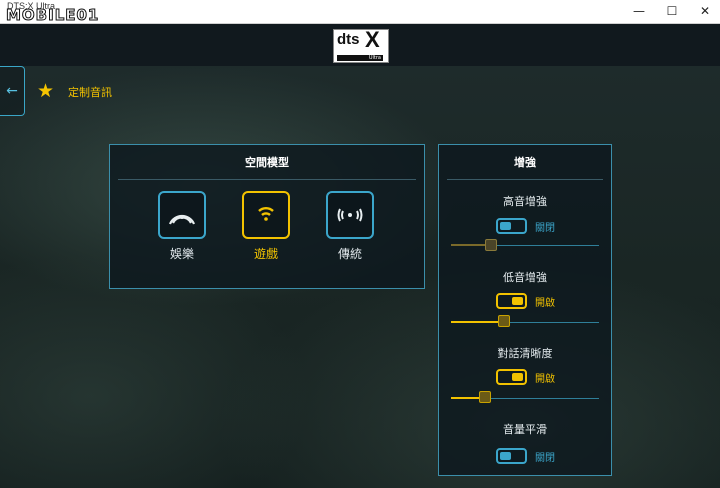 This screenshot has height=488, width=720. What do you see at coordinates (672, 11) in the screenshot?
I see `maximize-button: ☐` at bounding box center [672, 11].